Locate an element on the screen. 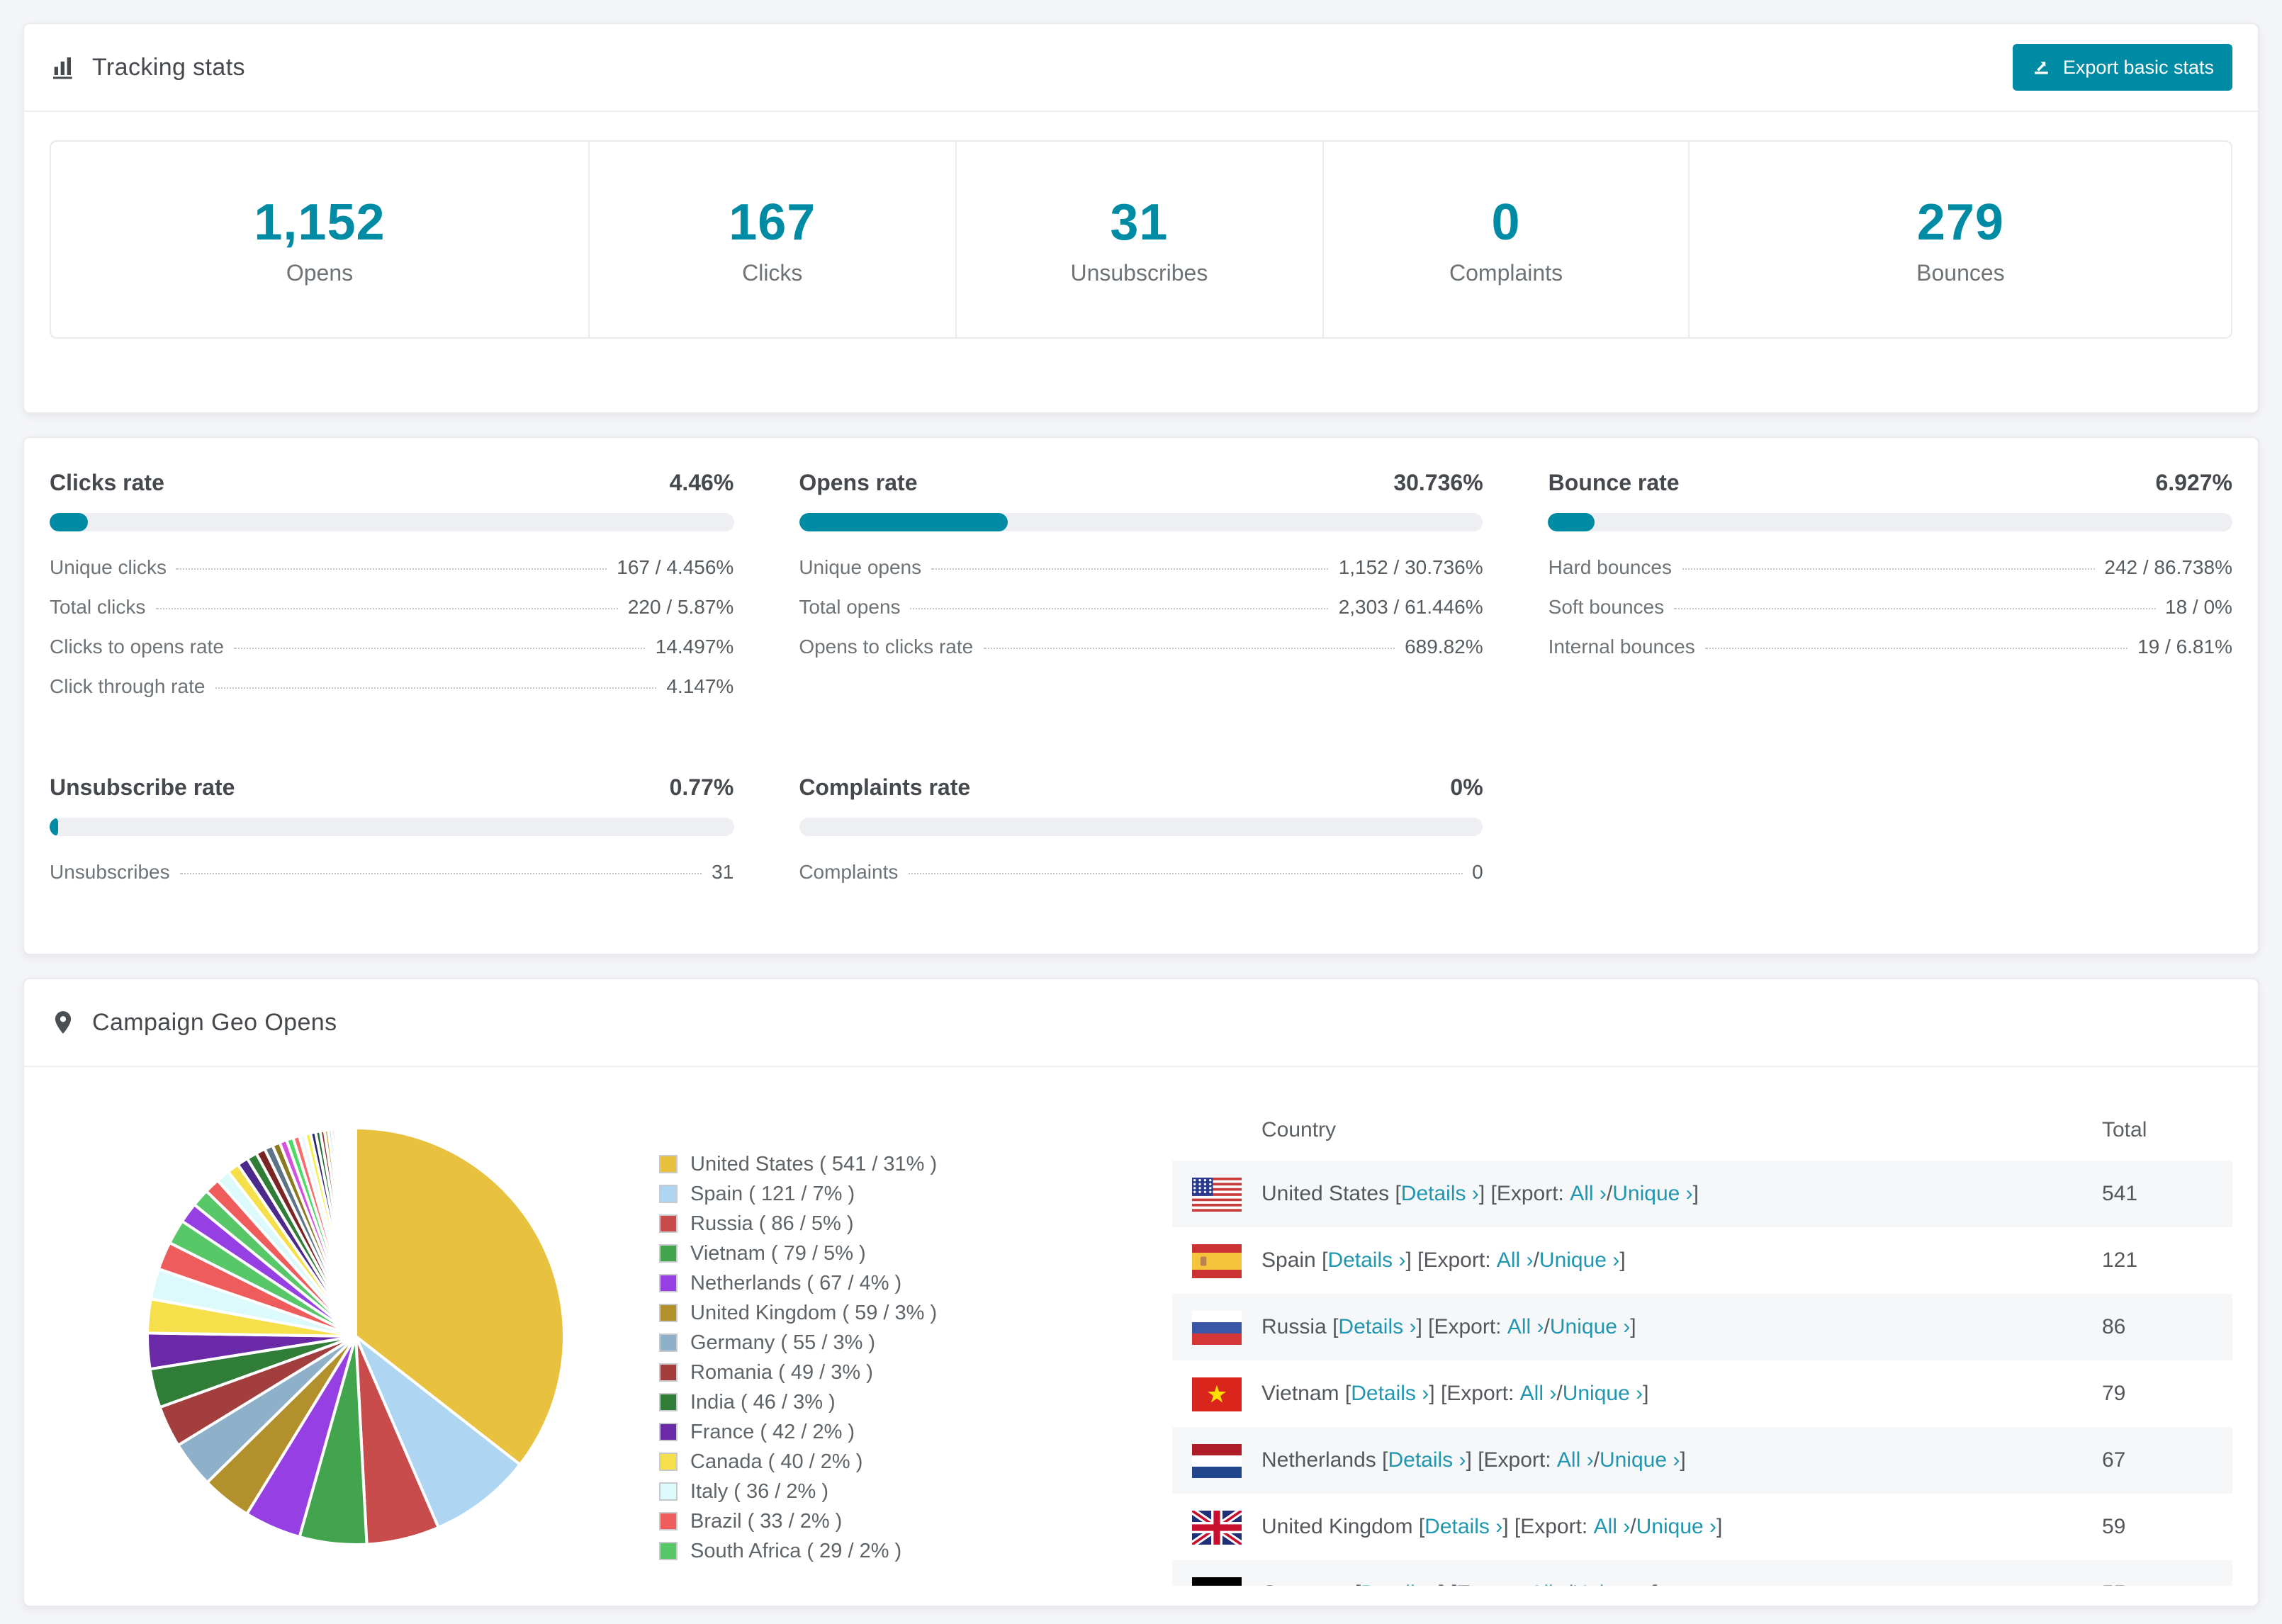  summary-cell-clicks: 167 Clicks is located at coordinates (772, 240).